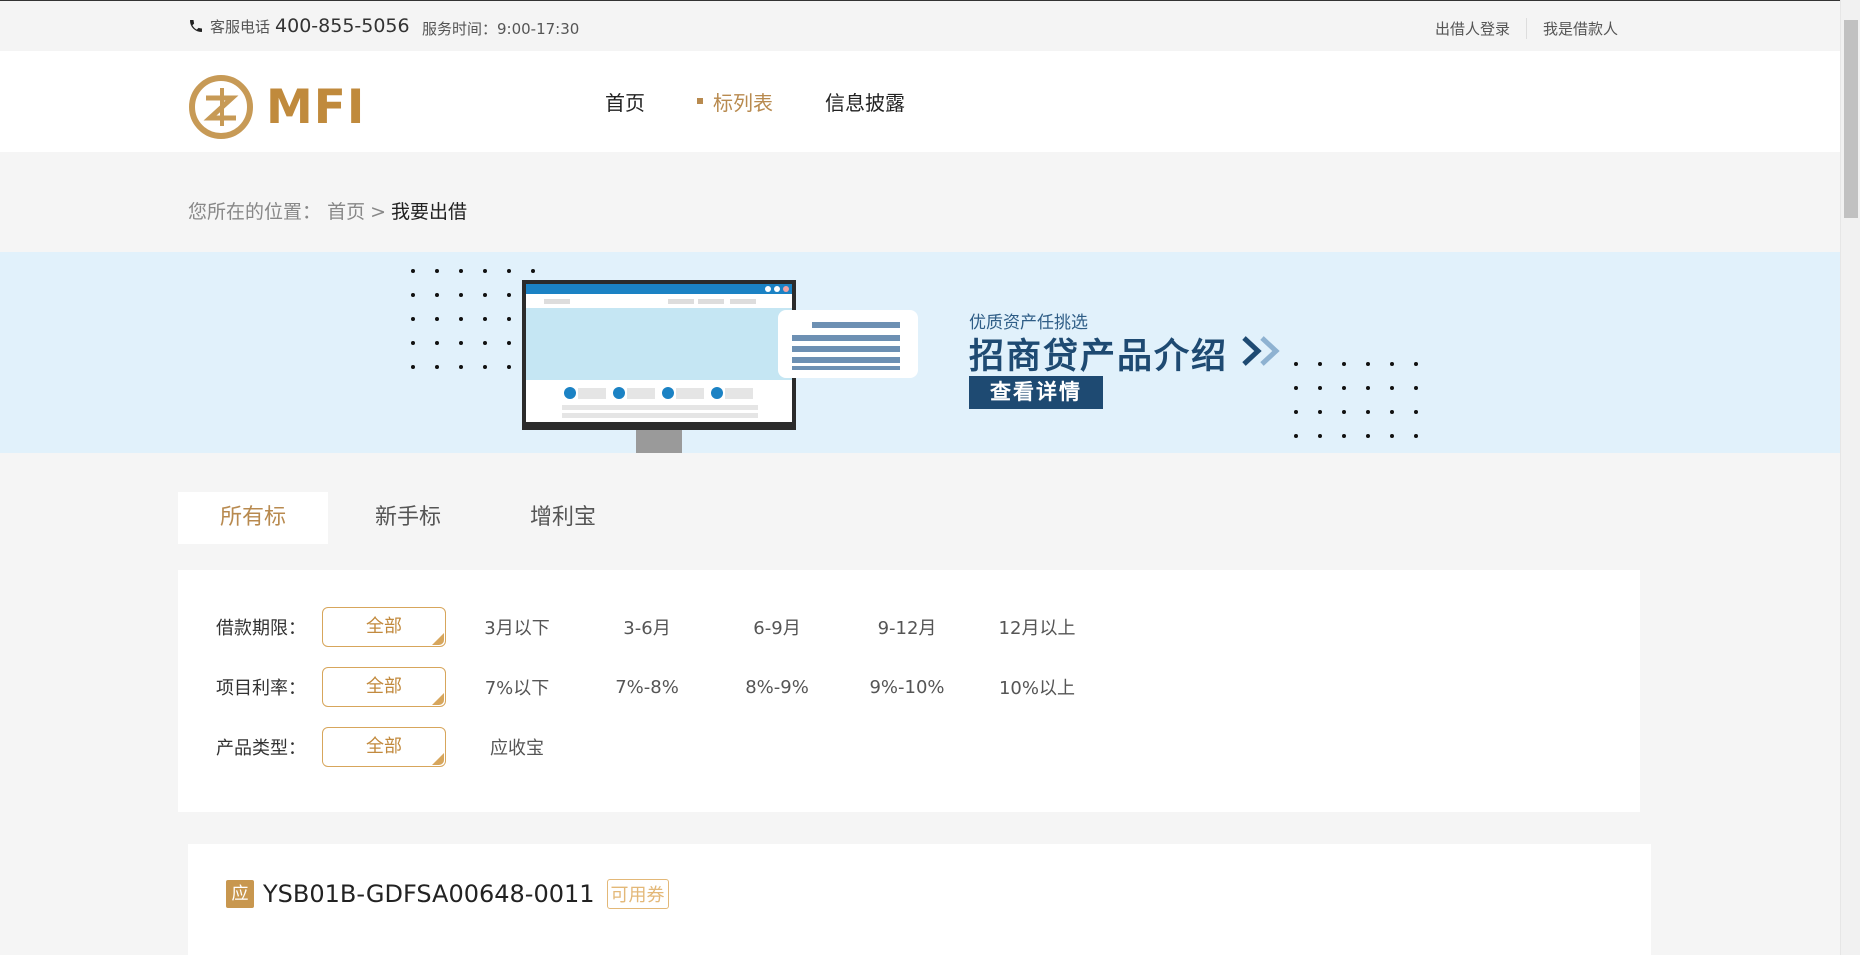 The image size is (1860, 955). I want to click on top-links: 出借人登录 我是借款人, so click(1526, 28).